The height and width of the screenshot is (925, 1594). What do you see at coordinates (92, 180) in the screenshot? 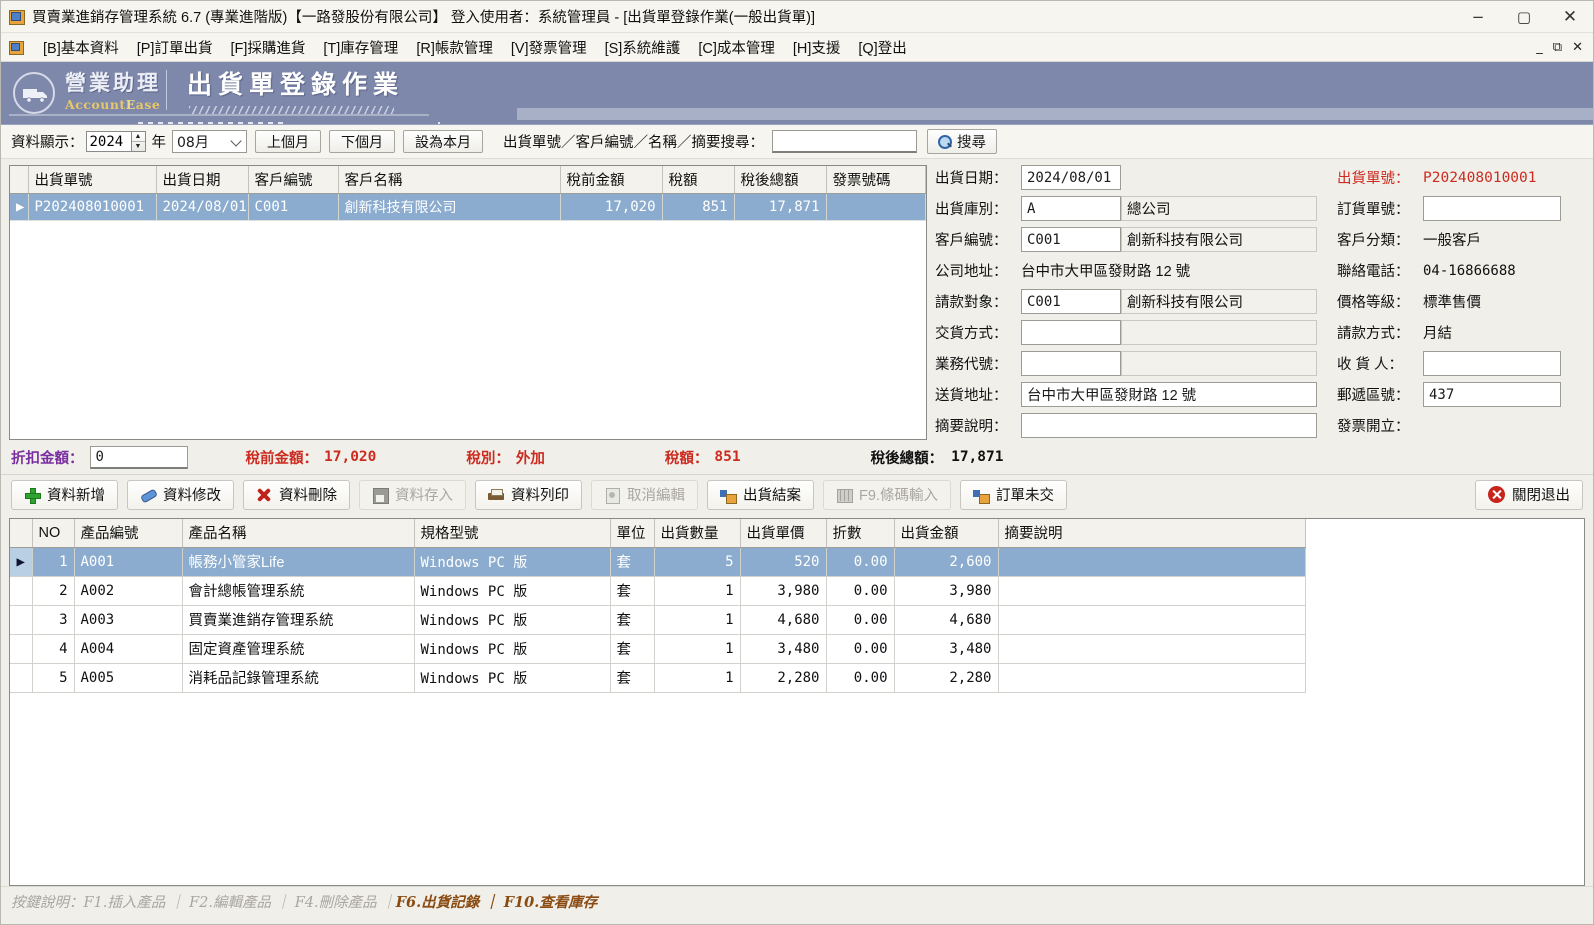
I see `col-shipment-no: 出貨單號` at bounding box center [92, 180].